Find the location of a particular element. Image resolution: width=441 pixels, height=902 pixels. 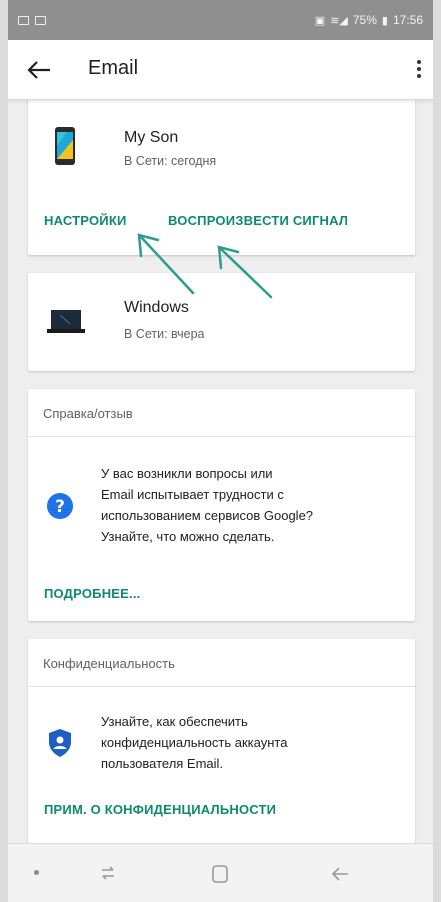

nav-back-button is located at coordinates (340, 874).